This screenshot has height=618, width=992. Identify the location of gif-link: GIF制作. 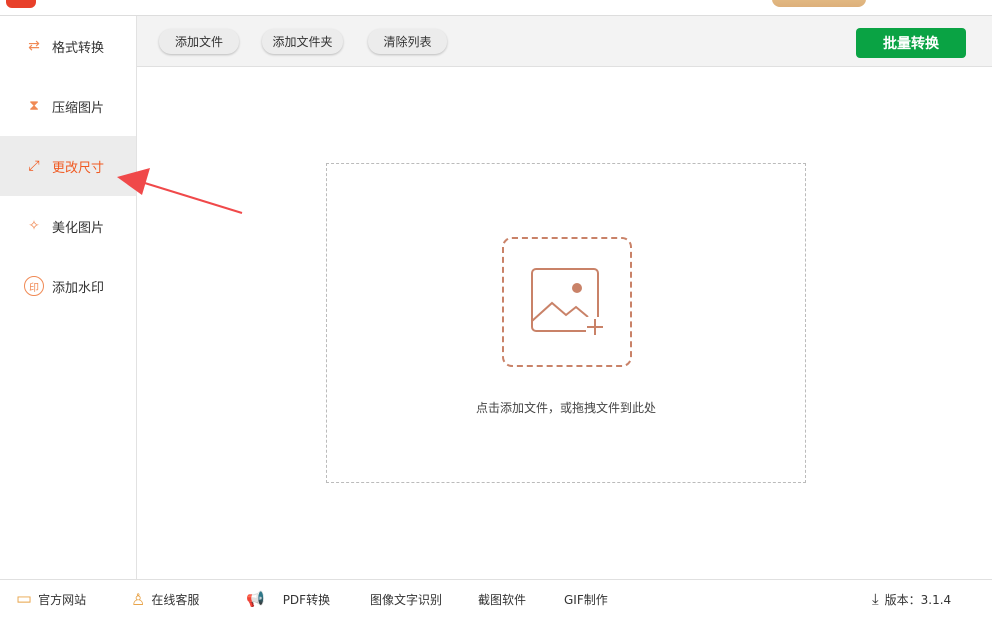
(586, 599).